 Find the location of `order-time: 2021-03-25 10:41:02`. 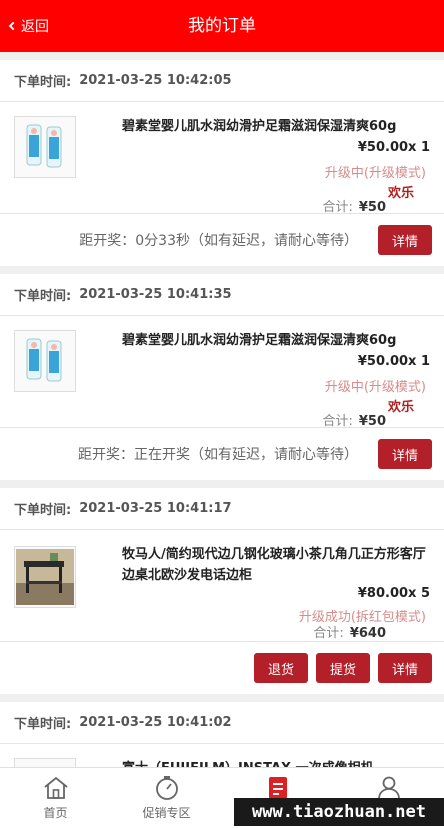

order-time: 2021-03-25 10:41:02 is located at coordinates (155, 722).